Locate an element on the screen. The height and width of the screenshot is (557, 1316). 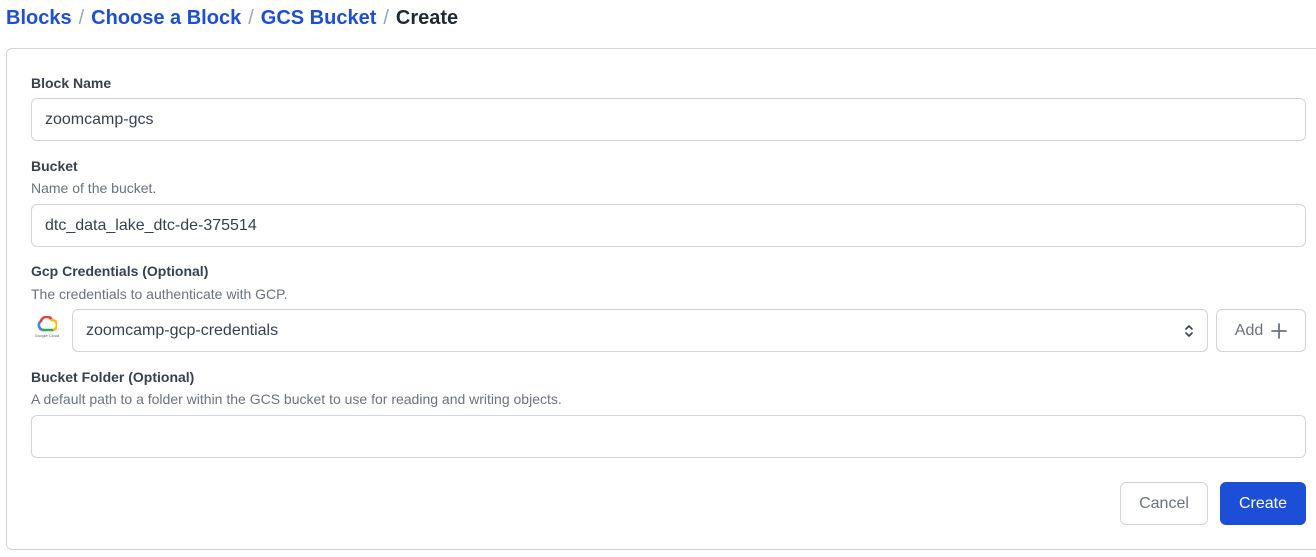
plus-icon is located at coordinates (1279, 330).